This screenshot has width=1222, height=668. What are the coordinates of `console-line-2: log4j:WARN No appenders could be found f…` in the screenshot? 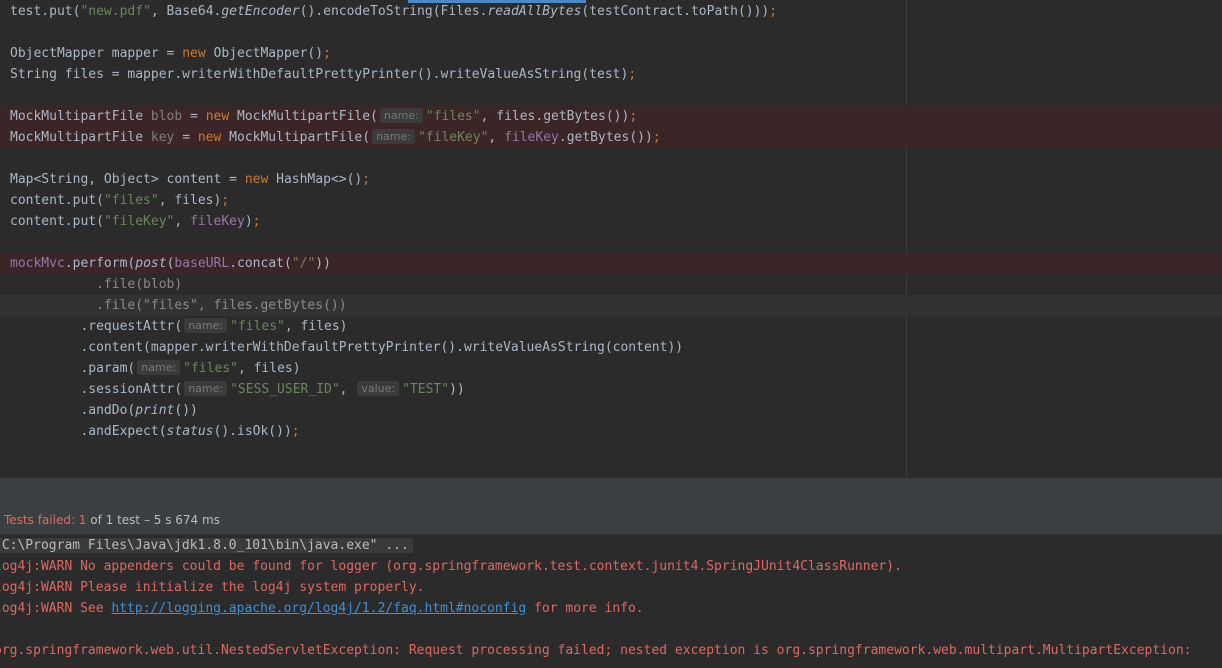 It's located at (451, 566).